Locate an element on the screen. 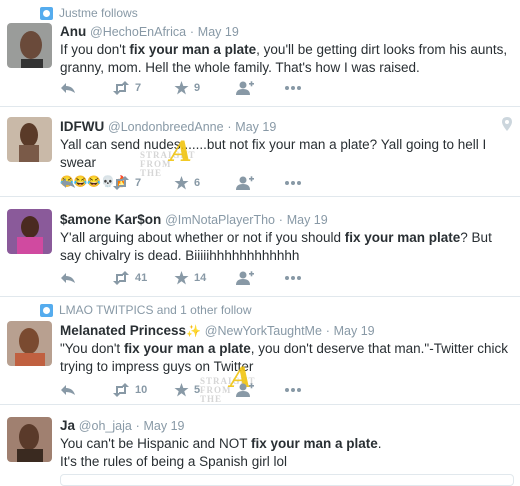 Image resolution: width=520 pixels, height=486 pixels. text-part: If you don't is located at coordinates (95, 49).